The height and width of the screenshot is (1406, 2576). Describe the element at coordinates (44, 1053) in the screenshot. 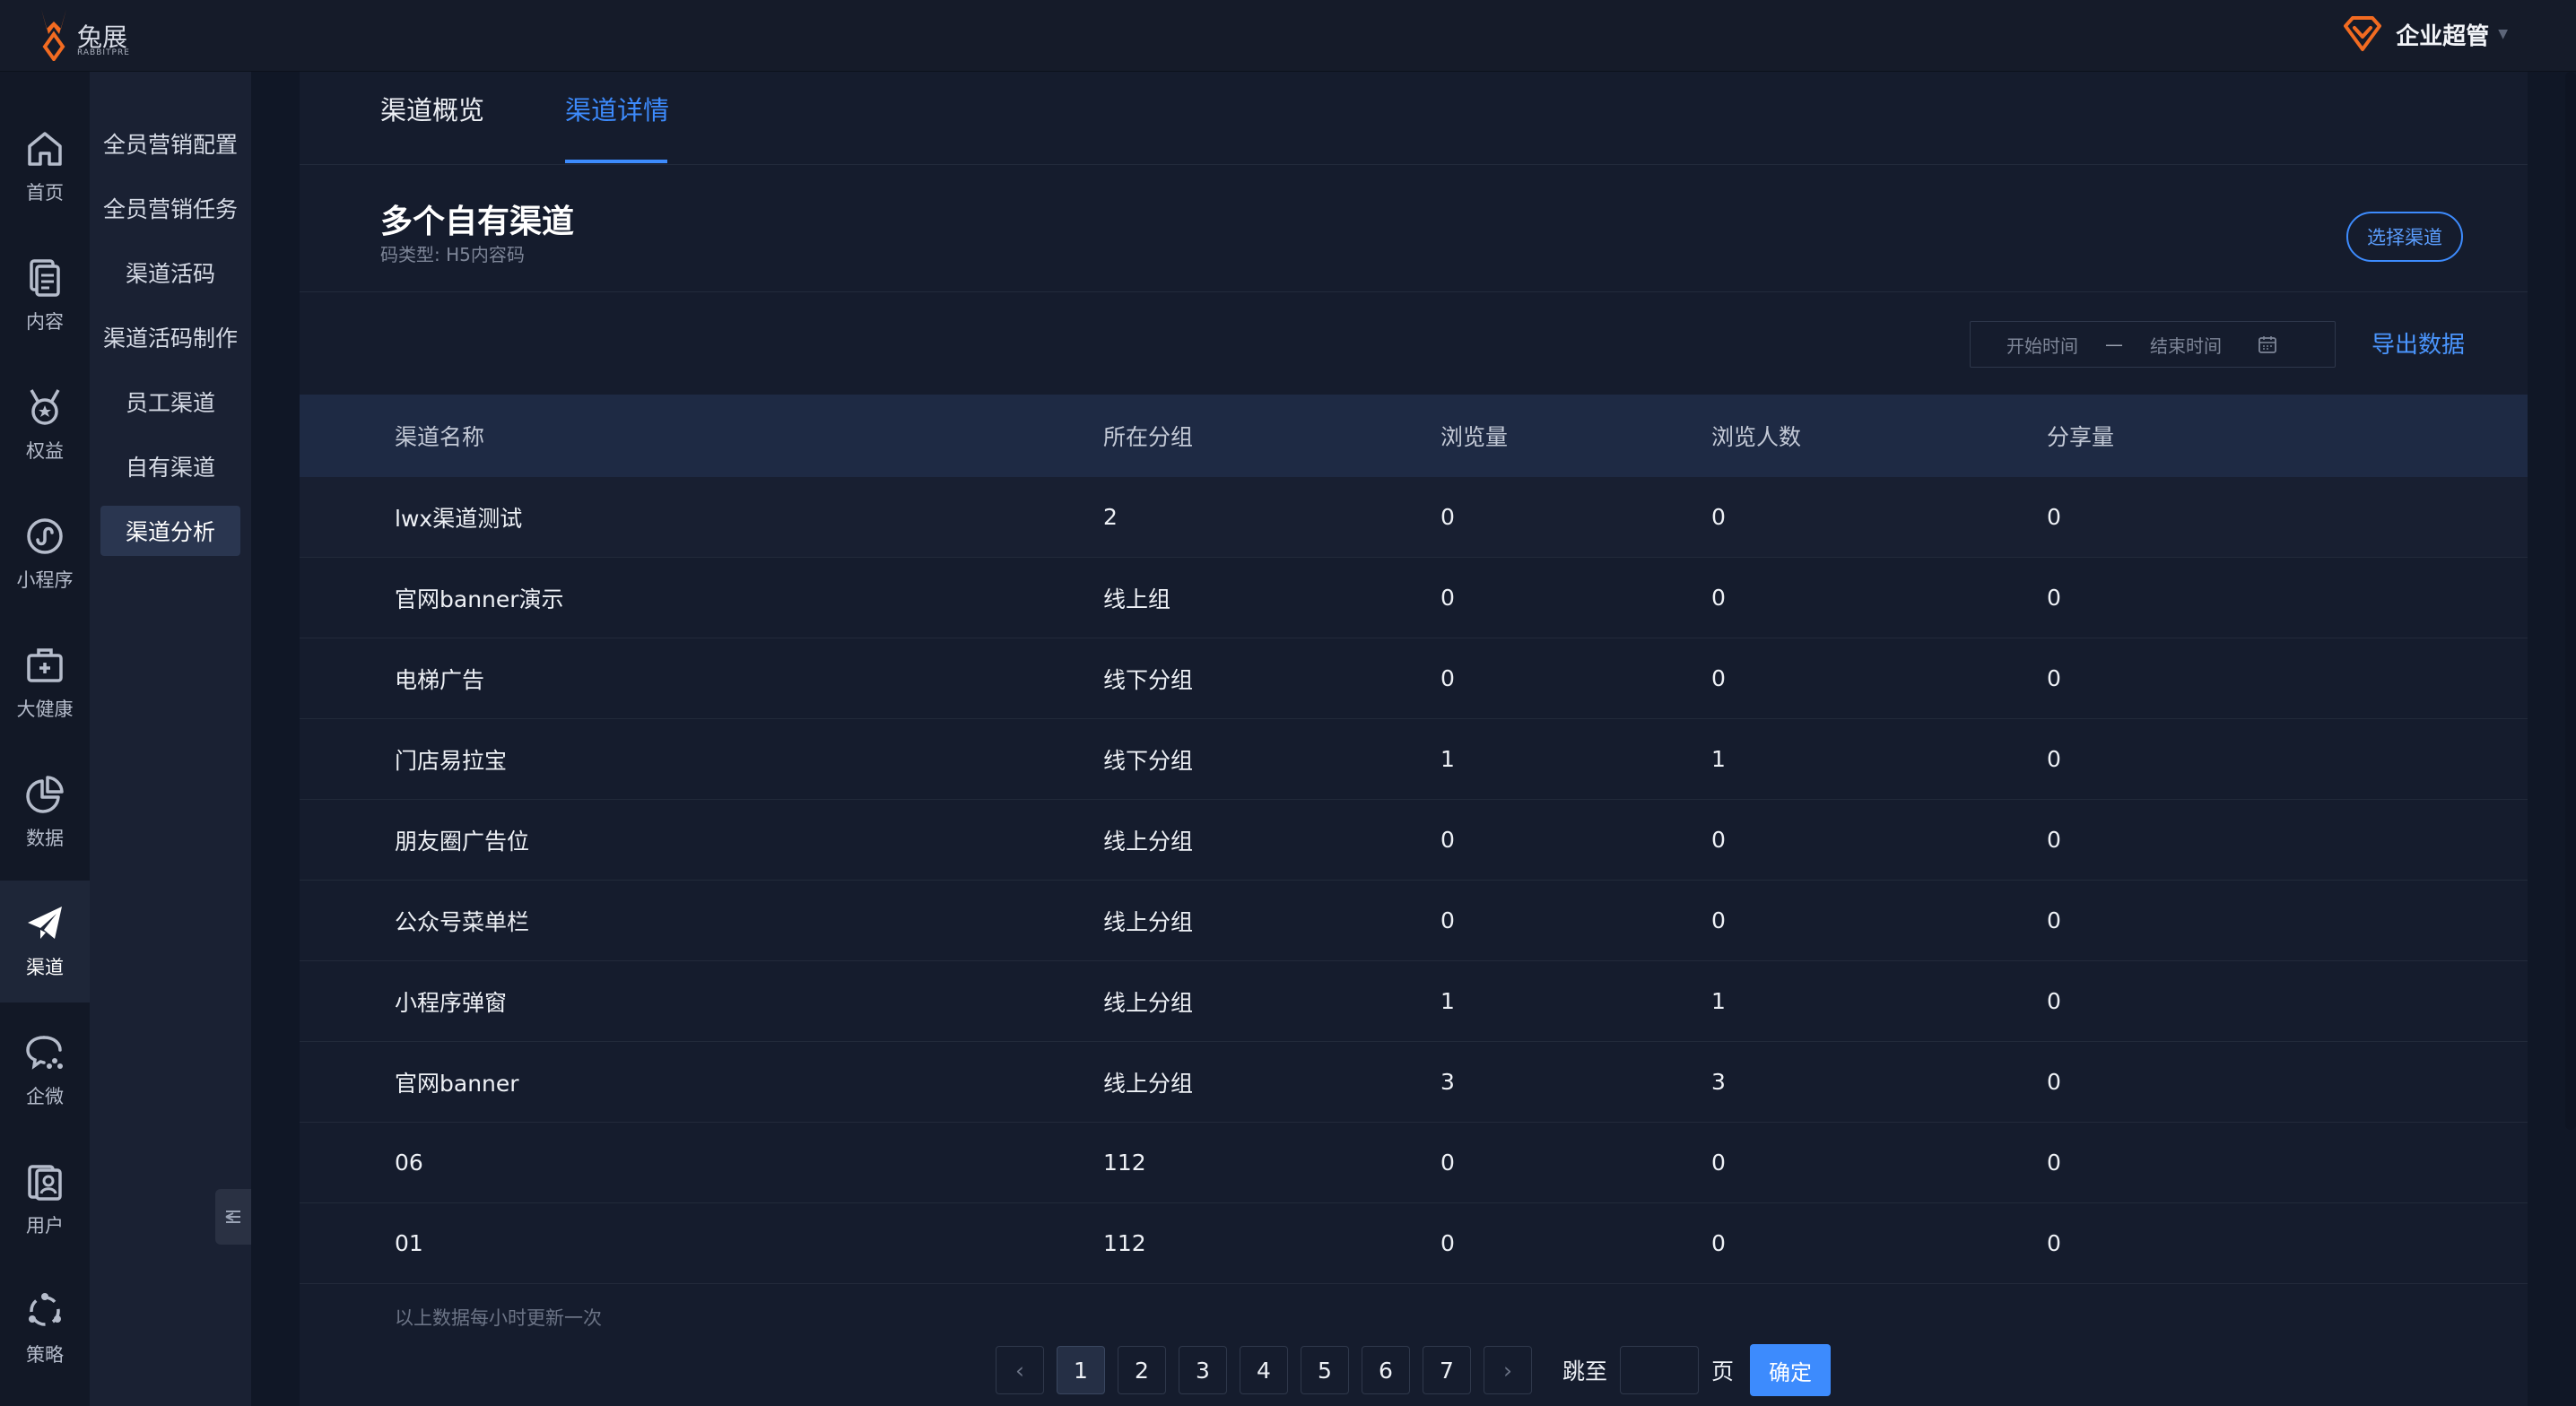

I see `chat-icon` at that location.